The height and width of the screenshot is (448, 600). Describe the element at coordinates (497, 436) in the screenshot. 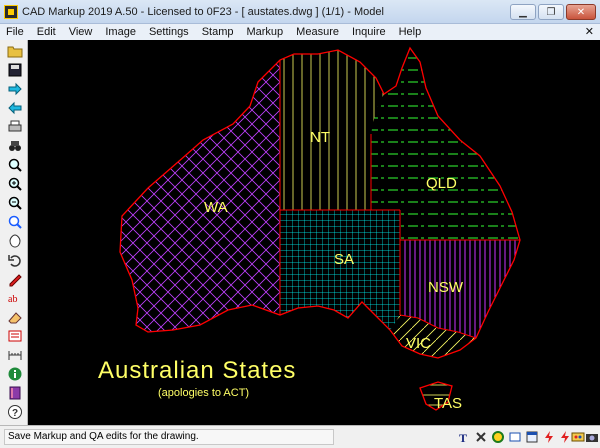

I see `color-fill-icon` at that location.